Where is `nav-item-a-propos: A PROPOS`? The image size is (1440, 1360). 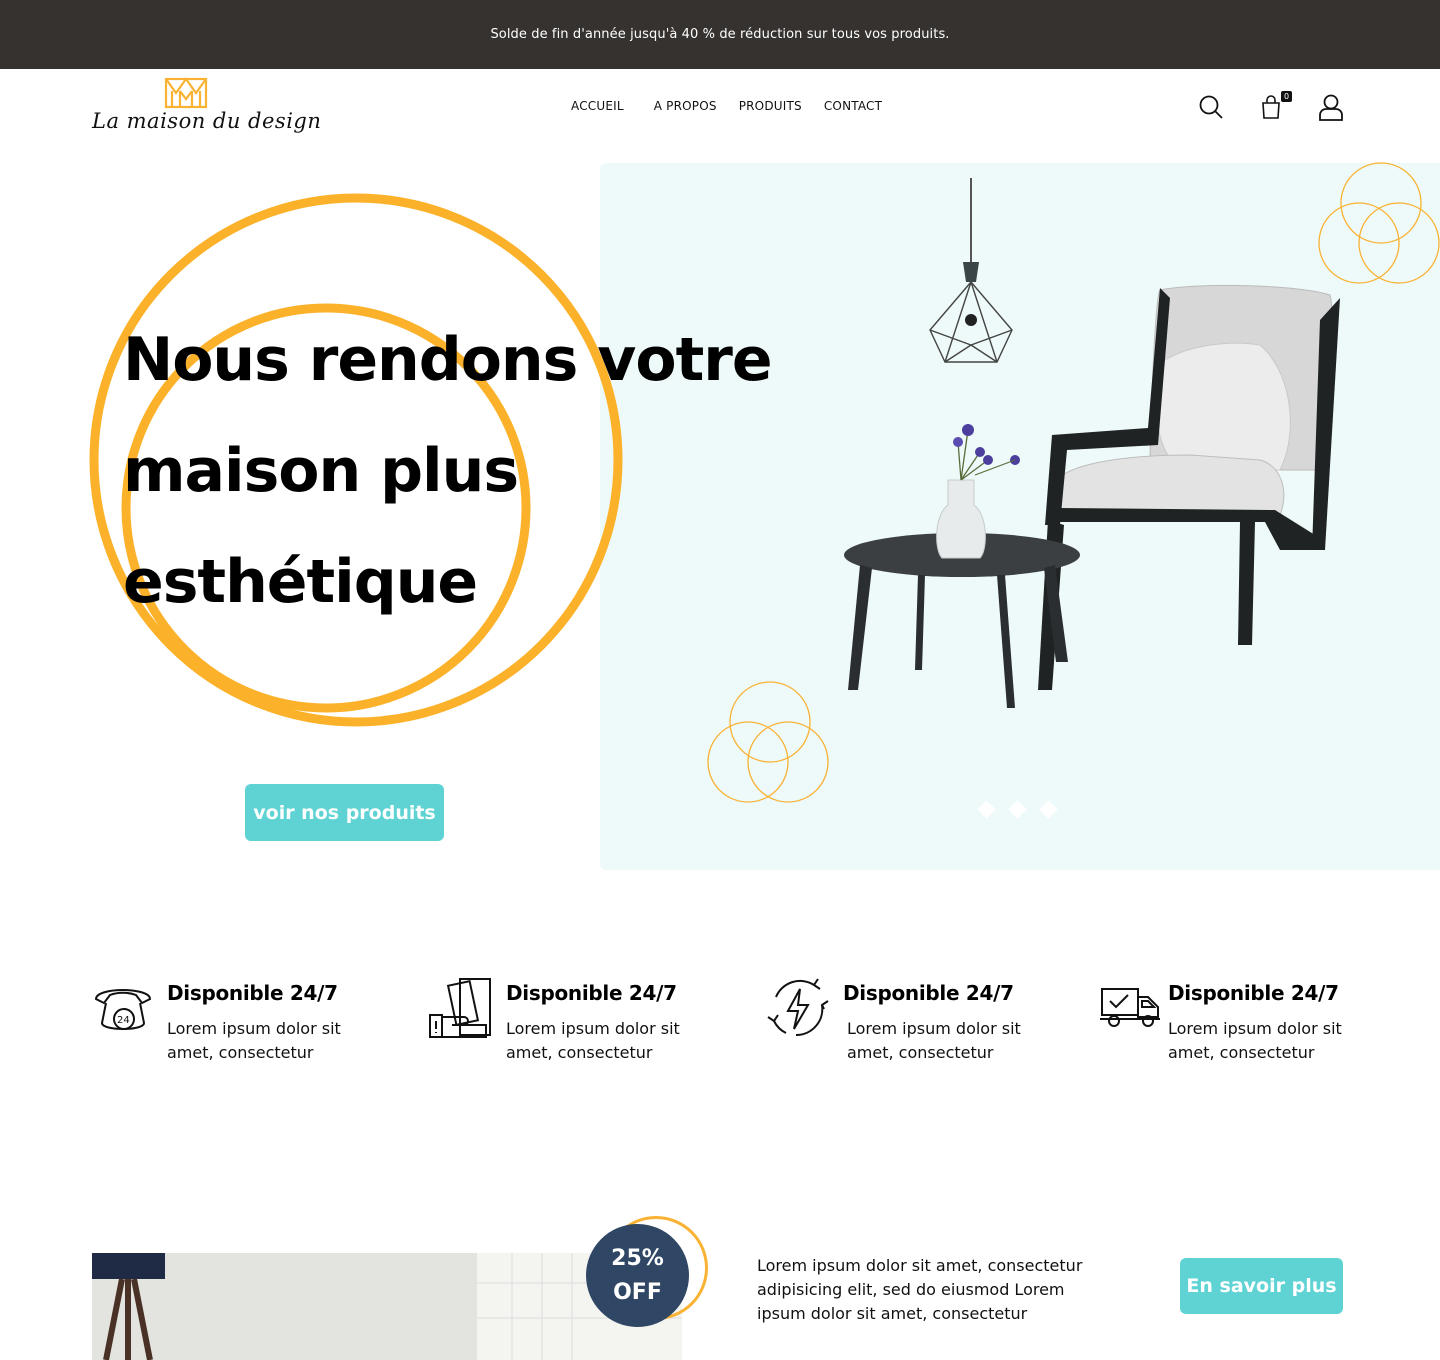
nav-item-a-propos: A PROPOS is located at coordinates (685, 106).